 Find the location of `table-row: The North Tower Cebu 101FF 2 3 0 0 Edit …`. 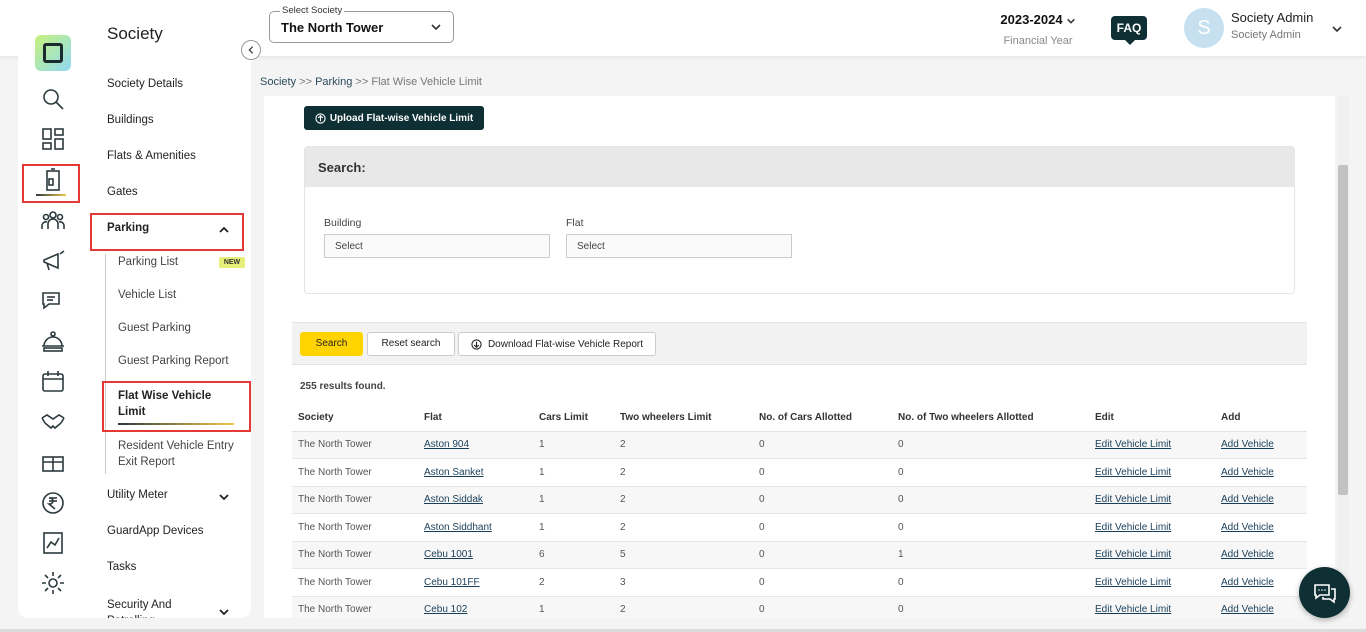

table-row: The North Tower Cebu 101FF 2 3 0 0 Edit … is located at coordinates (799, 582).